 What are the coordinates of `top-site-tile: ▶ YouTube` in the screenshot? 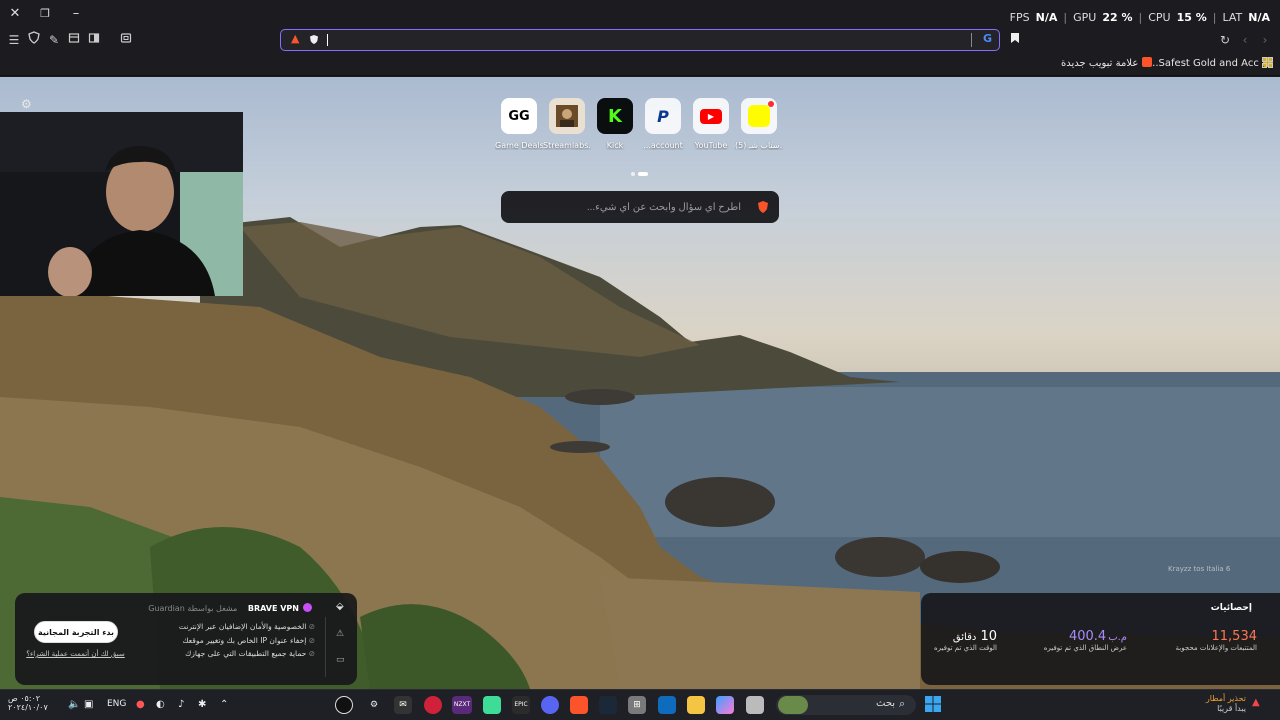 It's located at (711, 124).